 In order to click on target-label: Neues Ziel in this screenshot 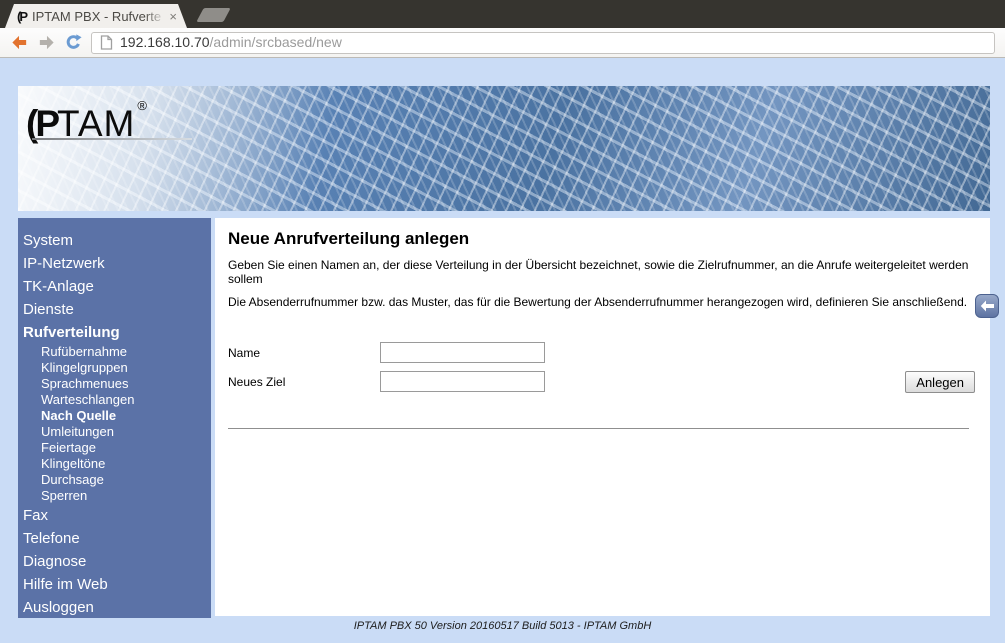, I will do `click(257, 382)`.